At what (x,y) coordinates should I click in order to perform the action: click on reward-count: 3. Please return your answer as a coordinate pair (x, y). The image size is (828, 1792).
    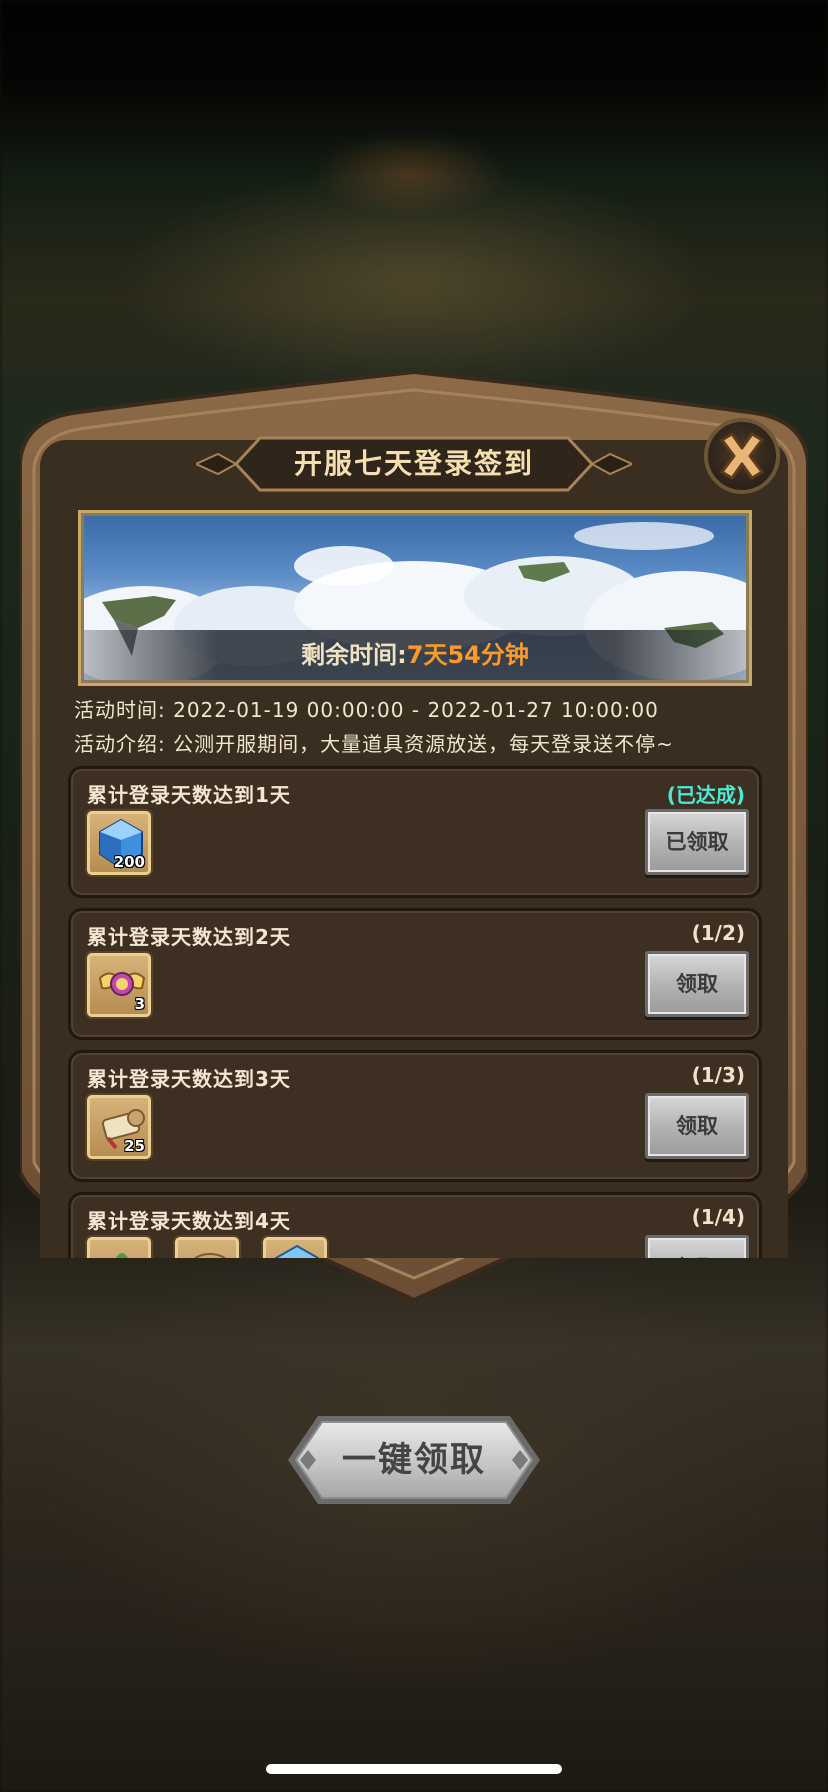
    Looking at the image, I should click on (139, 1004).